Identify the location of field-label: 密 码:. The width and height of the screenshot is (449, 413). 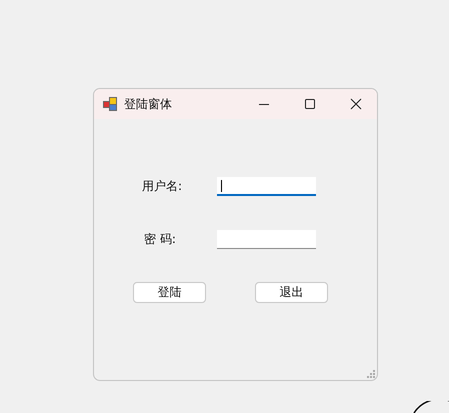
(160, 239).